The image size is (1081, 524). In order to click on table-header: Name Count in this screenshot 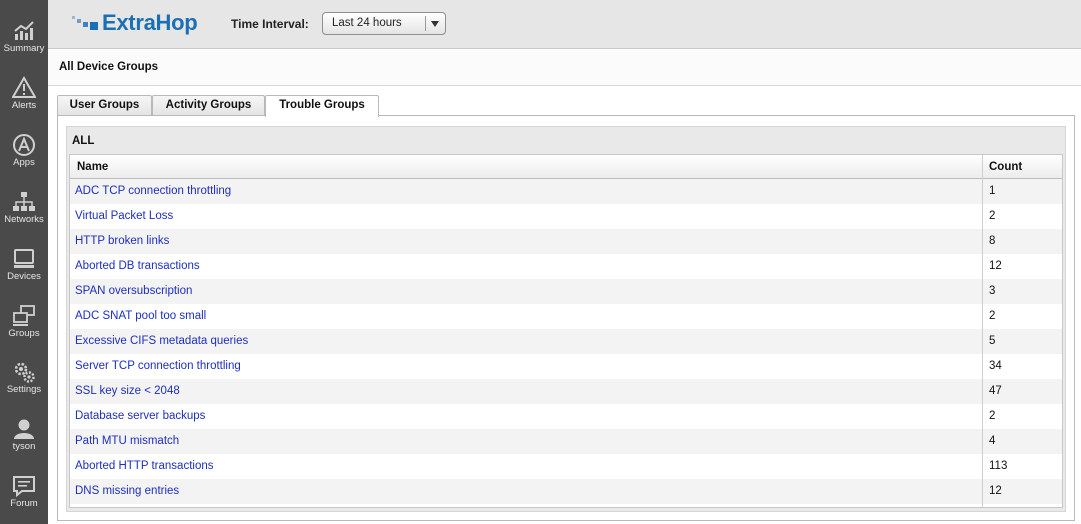, I will do `click(566, 167)`.